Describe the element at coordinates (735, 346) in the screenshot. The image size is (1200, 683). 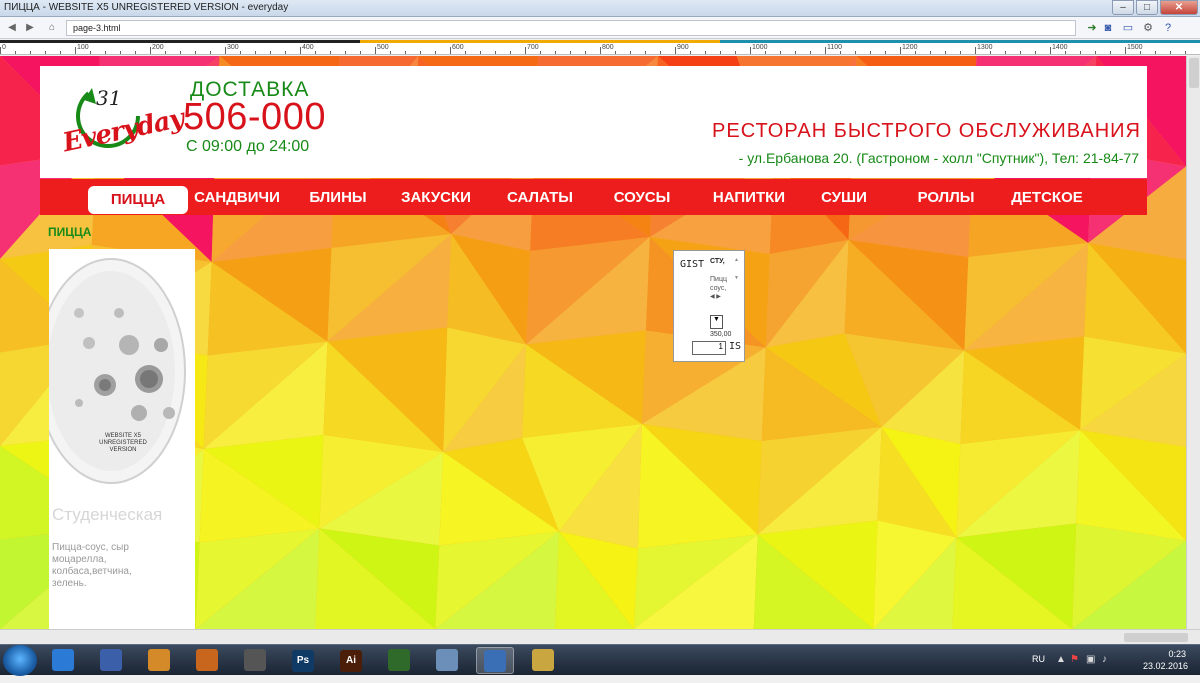
I see `widget-cart-button: IS` at that location.